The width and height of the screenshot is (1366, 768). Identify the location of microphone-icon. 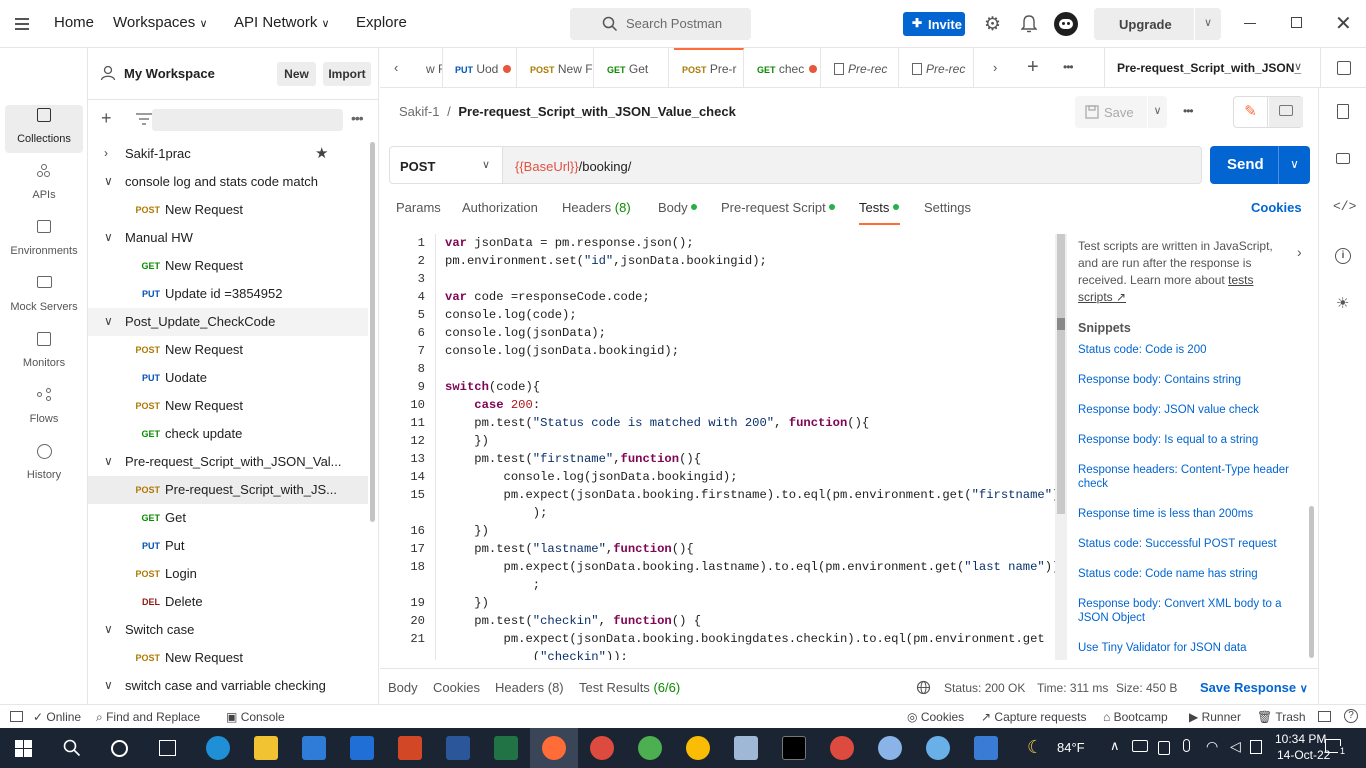
(1186, 745).